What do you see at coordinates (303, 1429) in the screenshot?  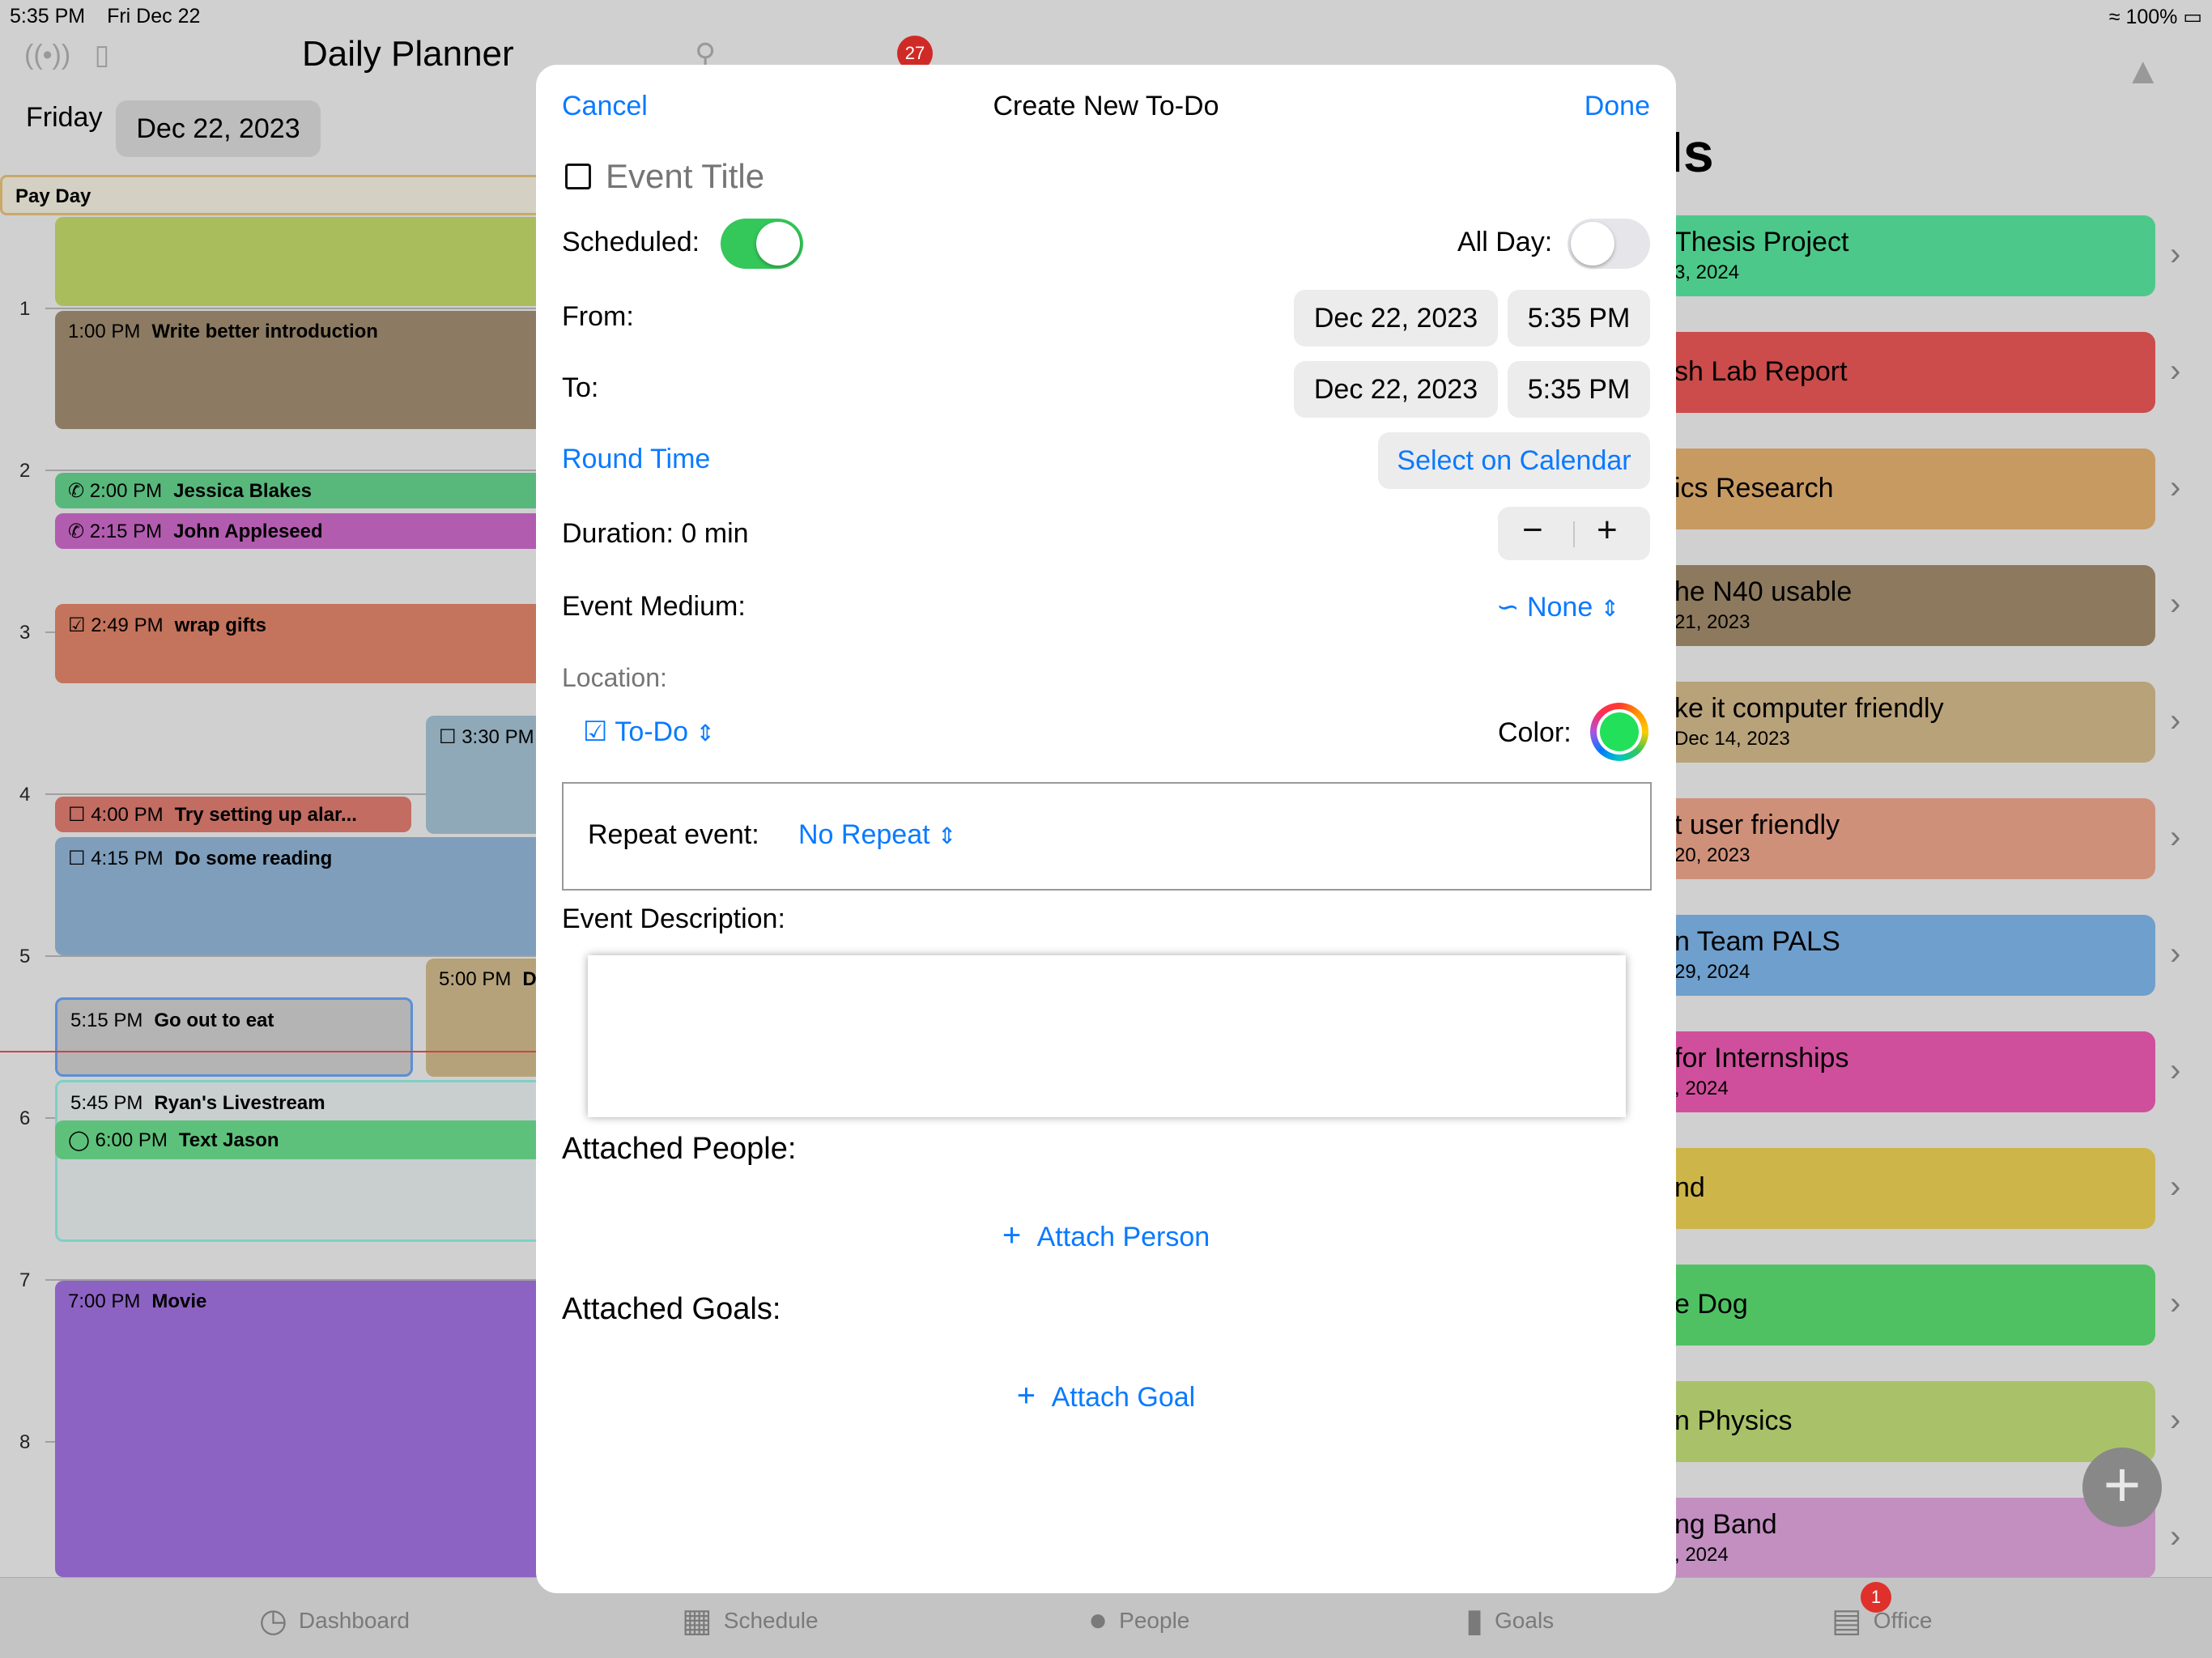 I see `calendar-event: 7:00 PM Movie` at bounding box center [303, 1429].